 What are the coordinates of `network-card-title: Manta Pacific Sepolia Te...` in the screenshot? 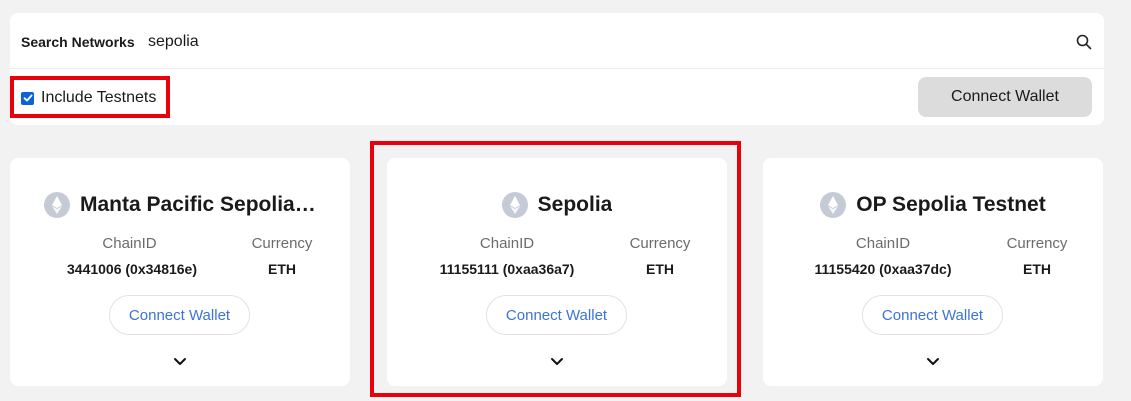 It's located at (180, 205).